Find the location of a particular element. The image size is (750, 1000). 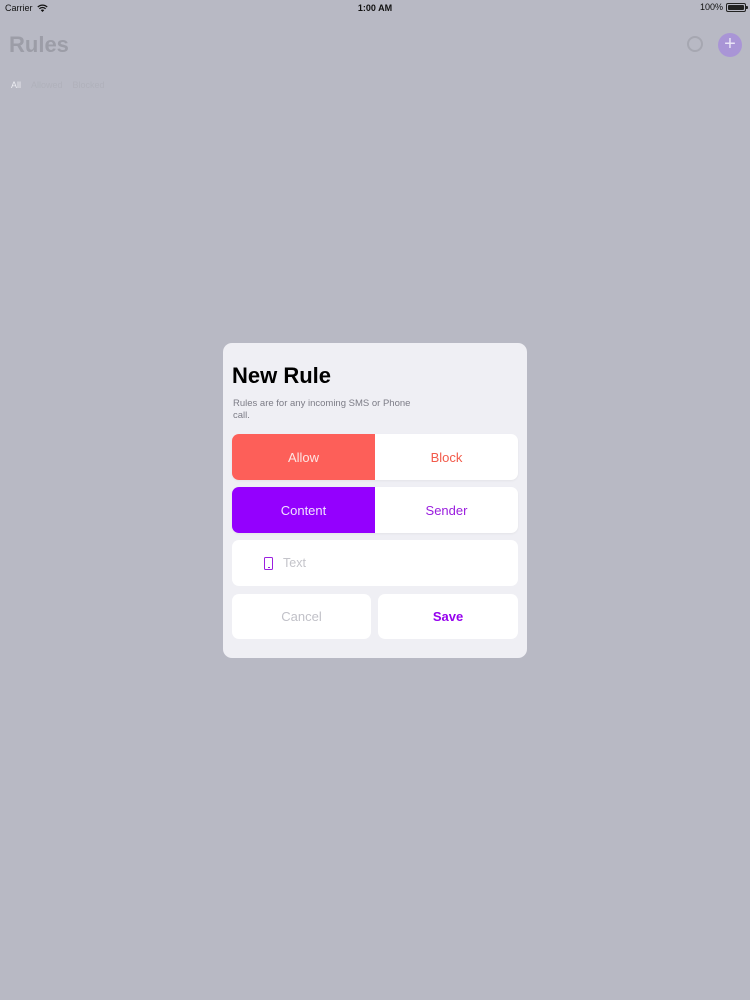

filter-tab-allowed: Allowed is located at coordinates (47, 85).